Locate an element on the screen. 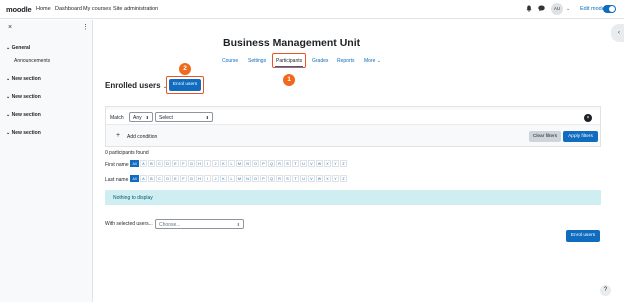  first-initial-e: E is located at coordinates (175, 163).